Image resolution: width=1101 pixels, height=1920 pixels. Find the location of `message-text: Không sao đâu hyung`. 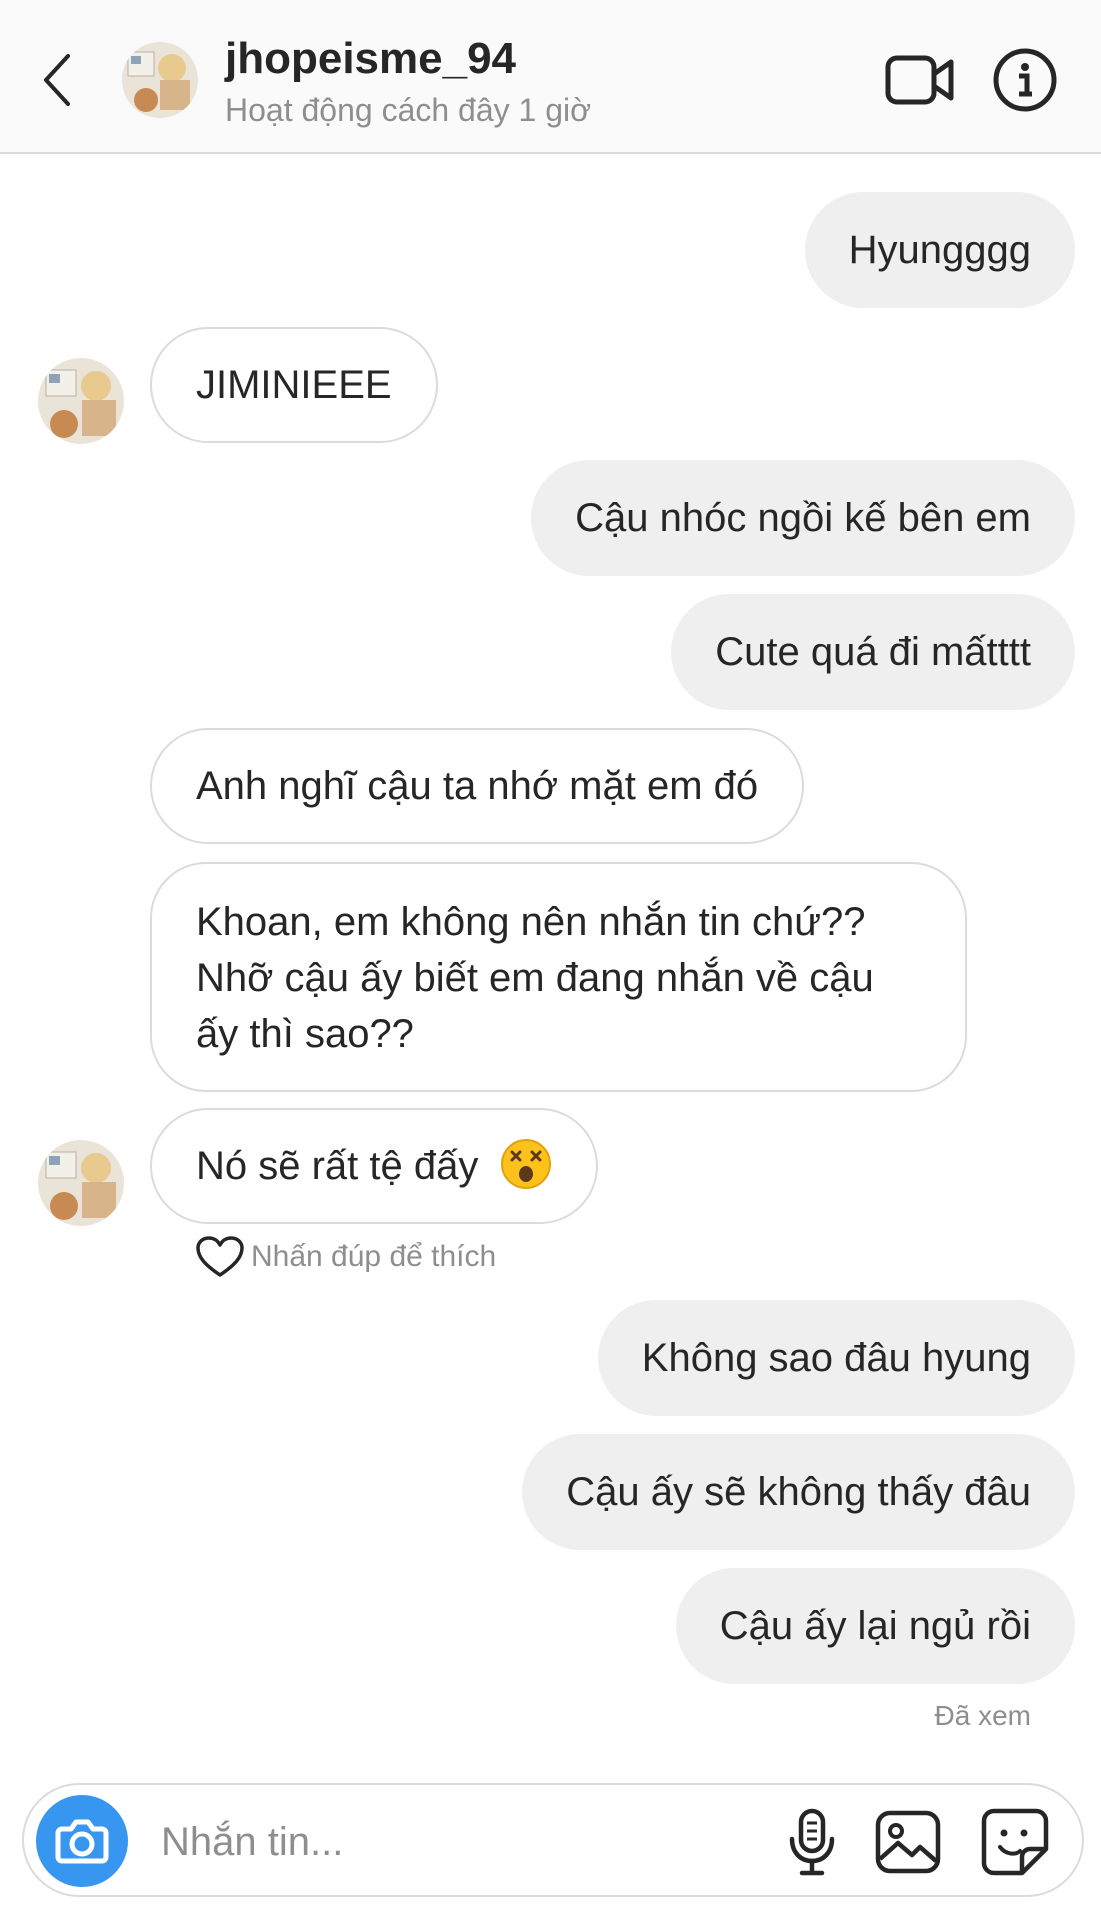

message-text: Không sao đâu hyung is located at coordinates (836, 1358).